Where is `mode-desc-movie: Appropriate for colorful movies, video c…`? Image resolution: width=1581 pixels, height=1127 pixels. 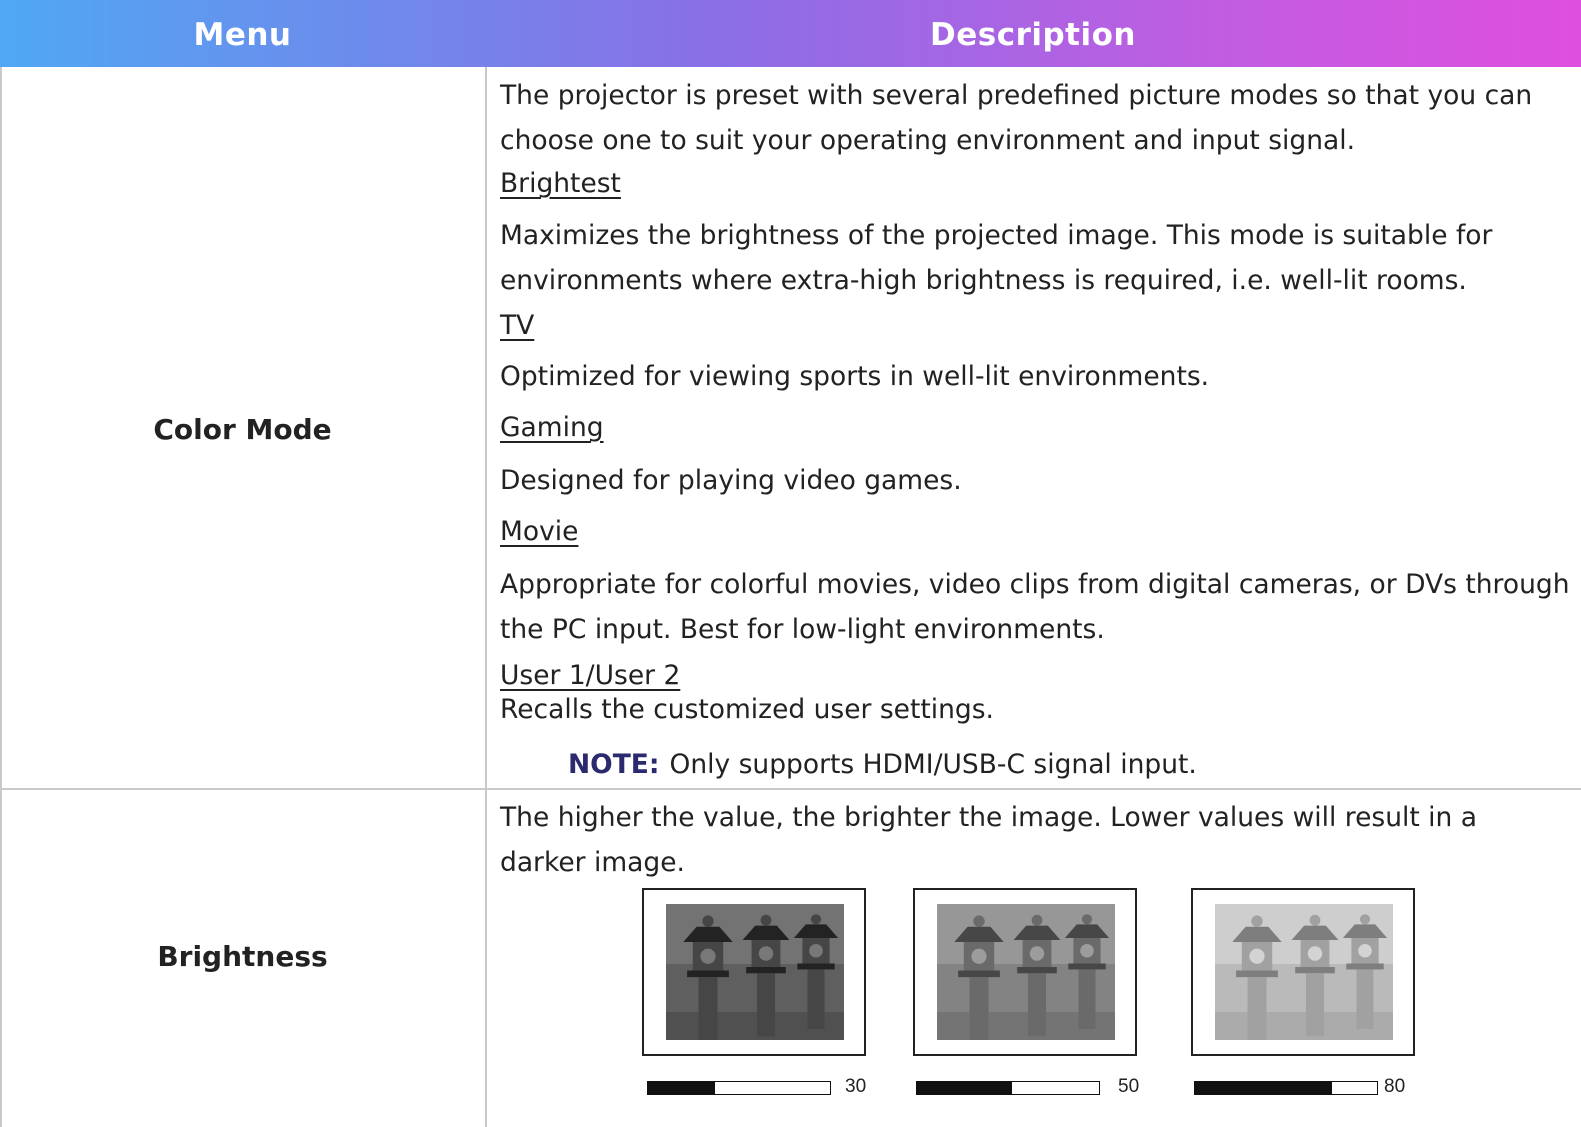
mode-desc-movie: Appropriate for colorful movies, video c… is located at coordinates (1035, 607).